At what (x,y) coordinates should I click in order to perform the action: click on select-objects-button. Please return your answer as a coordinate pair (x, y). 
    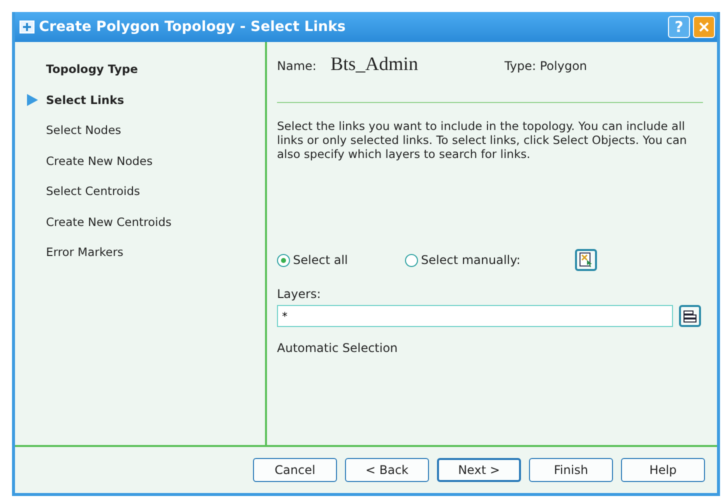
    Looking at the image, I should click on (586, 260).